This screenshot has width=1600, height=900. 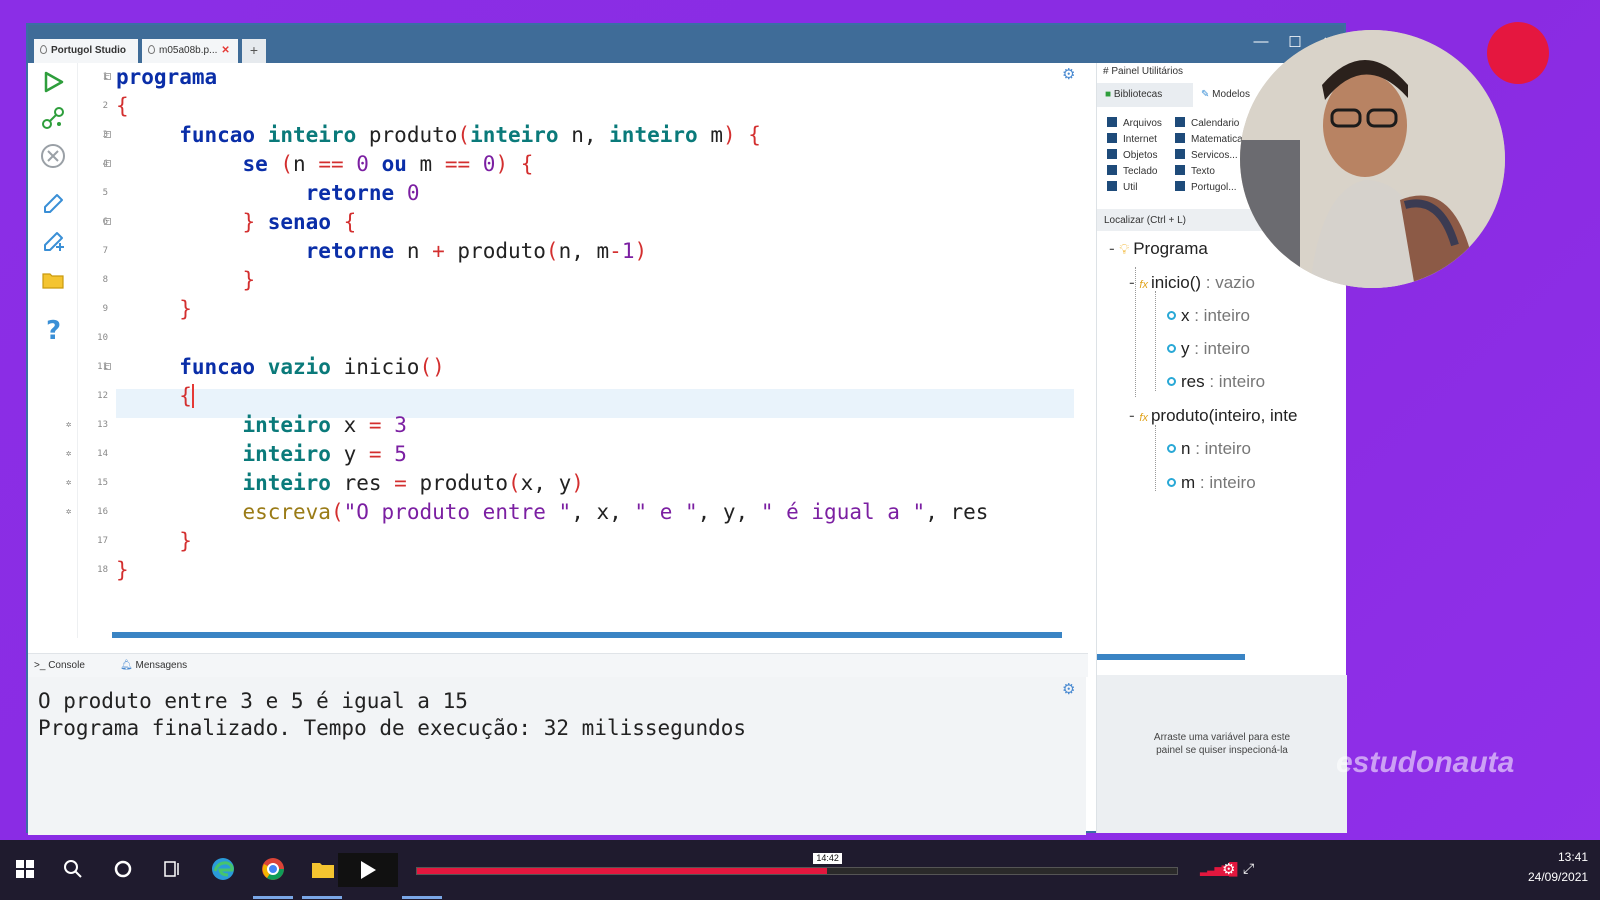 I want to click on panel-horizontal-scrollbar, so click(x=1171, y=657).